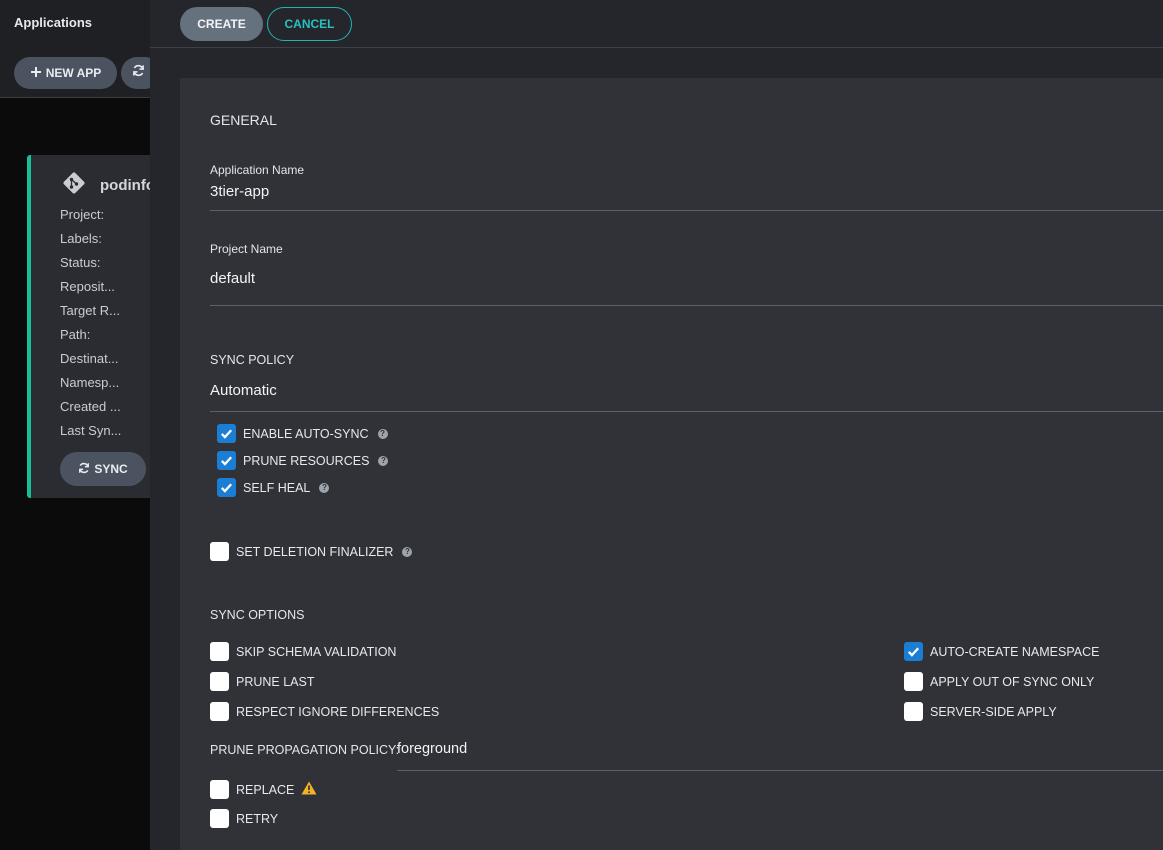  I want to click on project-name-underline, so click(686, 305).